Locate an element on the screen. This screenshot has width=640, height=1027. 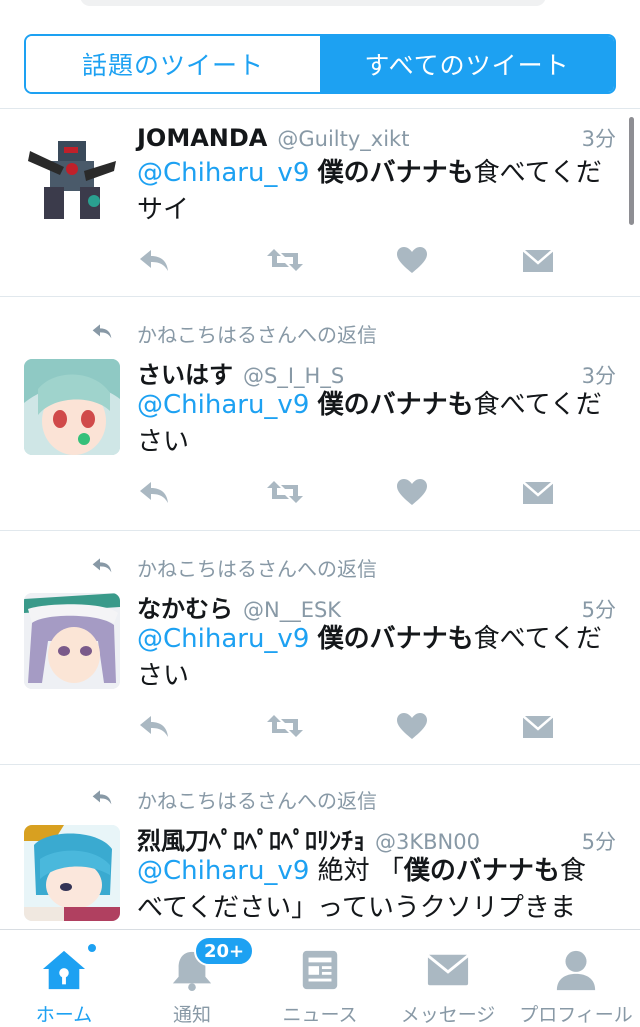
screen-name: @S_I_H_S is located at coordinates (293, 376).